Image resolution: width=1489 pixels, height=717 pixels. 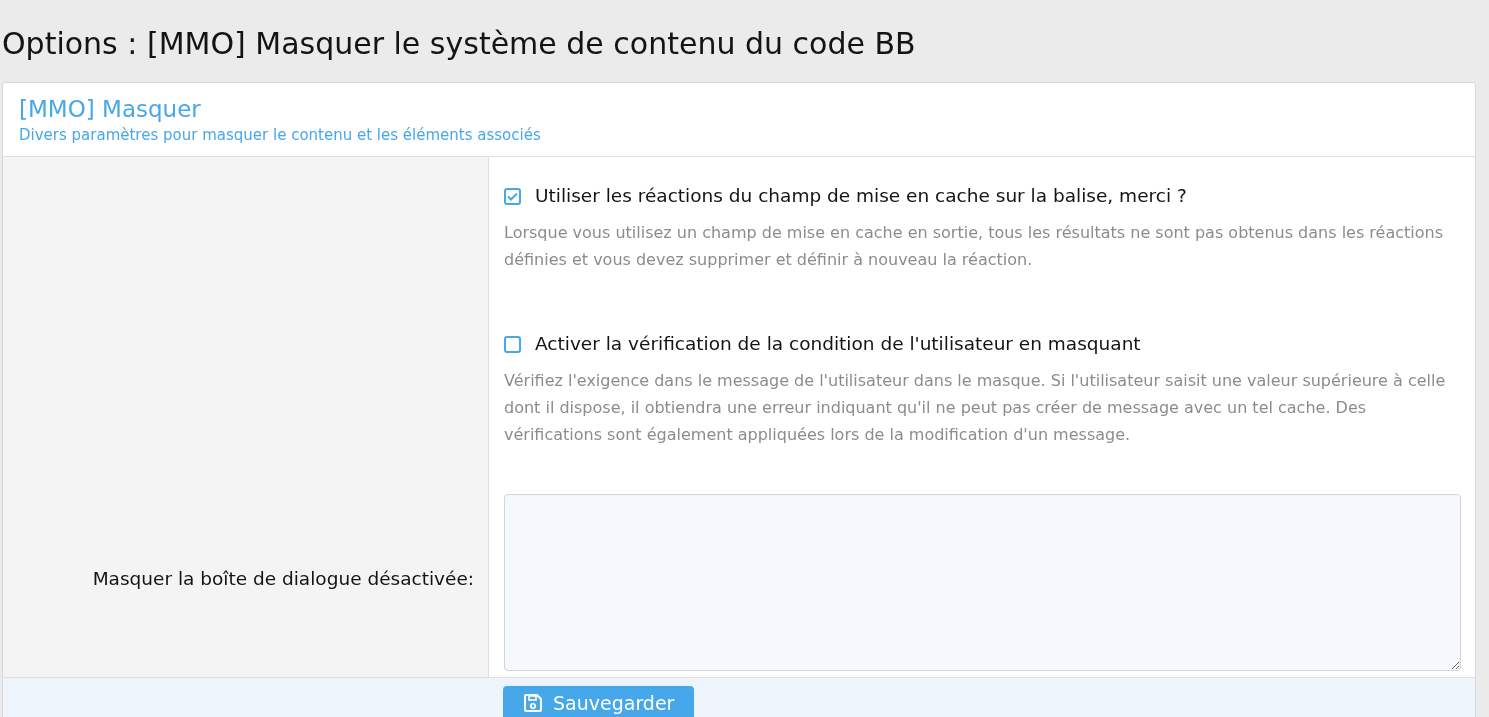 I want to click on option-hint: Vérifiez l'exigence dans le message de l'utilisateur dans le masque. Si l'utilisateur saisit une valeur supérieure à celle dont il dispose, il obtiendra une erreur indiquant qu'il ne peut pas créer de message avec un tel cache. Des vérifications sont également appliquées lors de la modification d'un message., so click(x=975, y=408).